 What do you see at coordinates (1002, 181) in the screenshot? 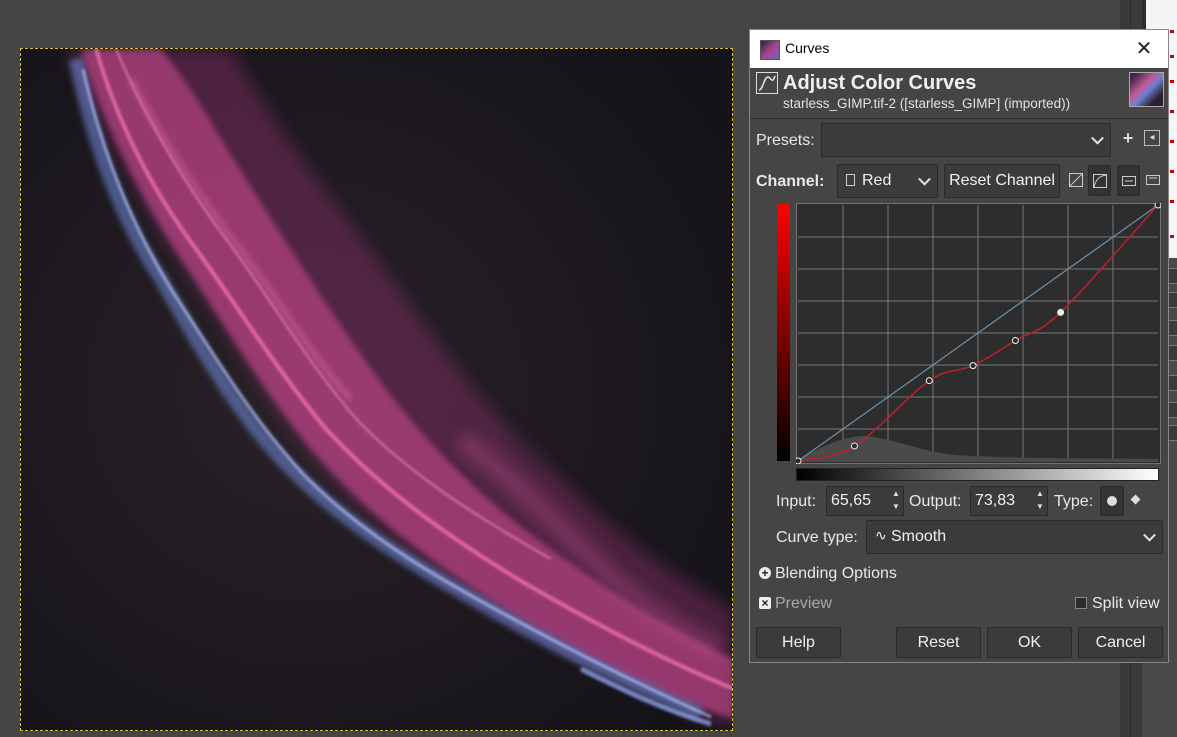
I see `reset-channel-button: Reset Channel` at bounding box center [1002, 181].